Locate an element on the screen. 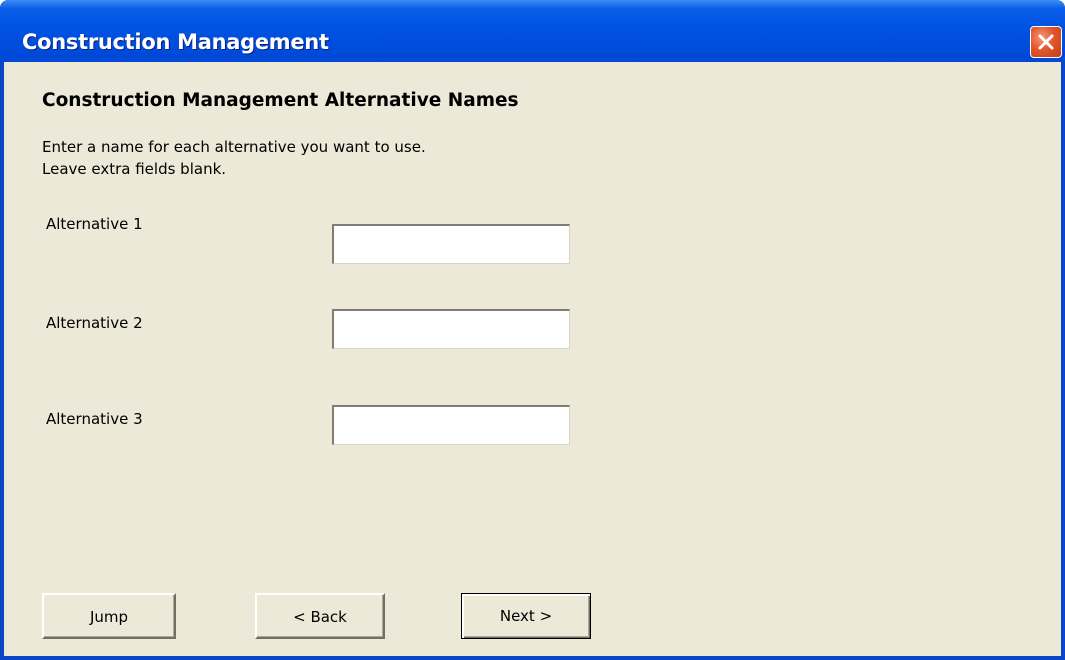  instruction-line-2: Leave extra fields blank. is located at coordinates (134, 169).